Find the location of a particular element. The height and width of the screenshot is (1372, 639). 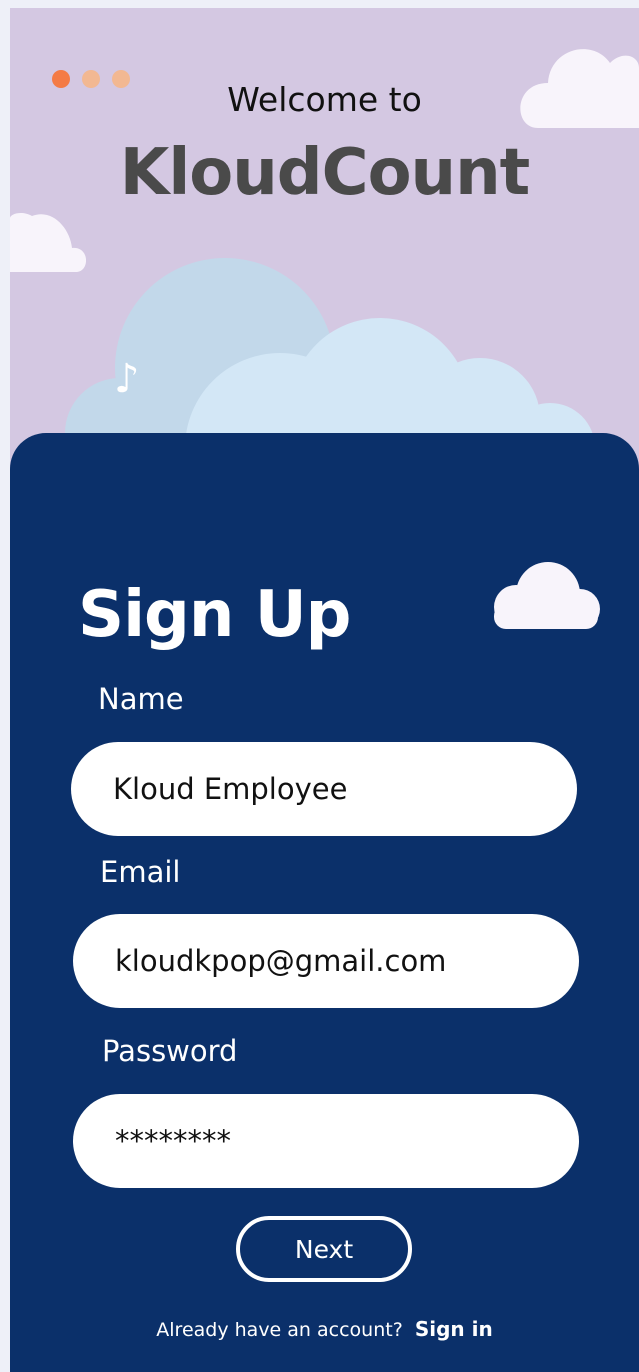

name-field: Kloud Employee is located at coordinates (324, 789).